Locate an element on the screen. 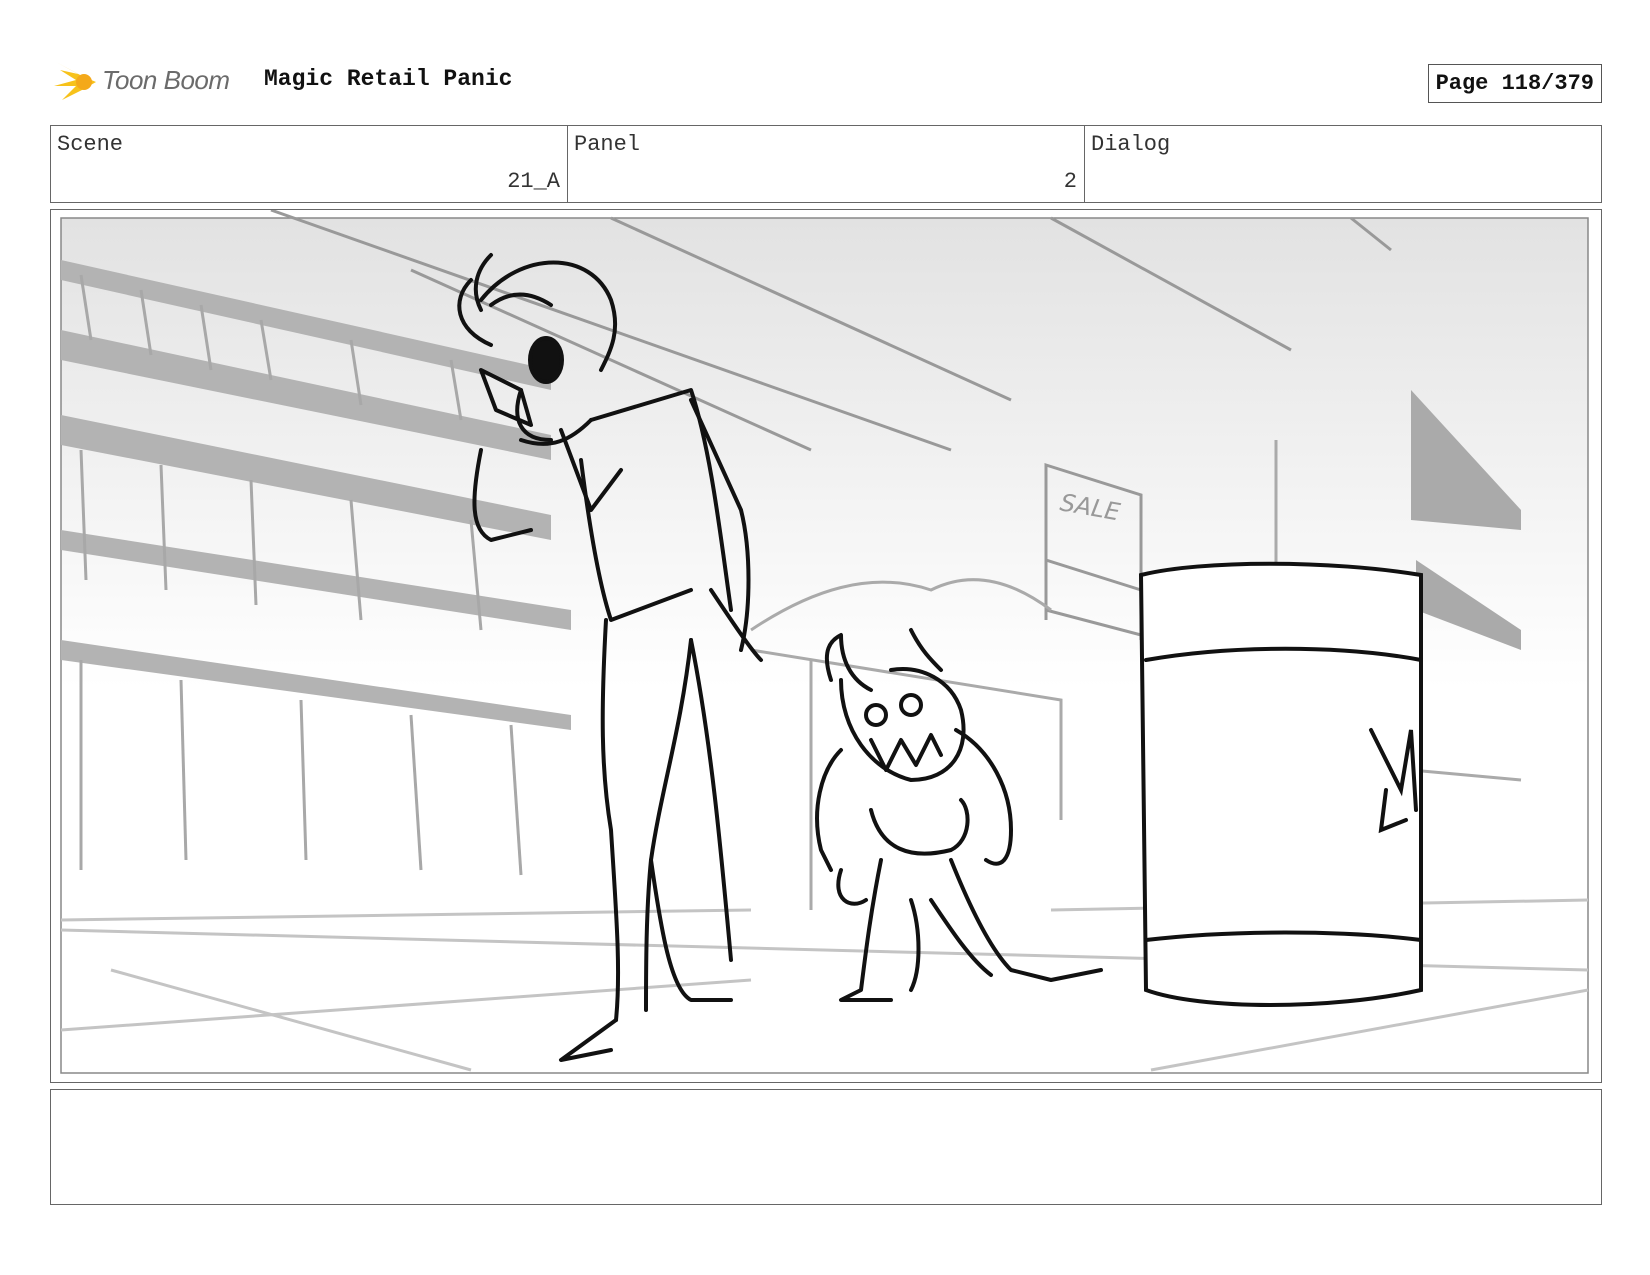  dialog-cell: Dialog is located at coordinates (1343, 164).